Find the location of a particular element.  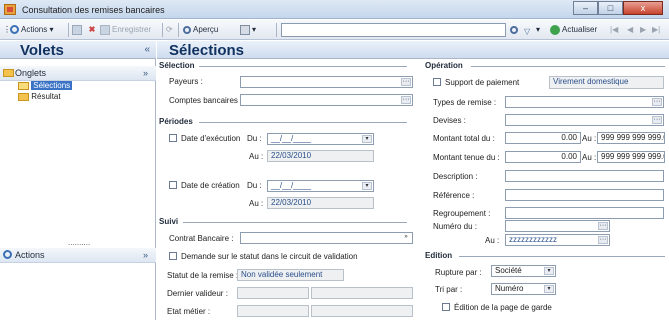

montant-total-from: 0.00 is located at coordinates (543, 138).